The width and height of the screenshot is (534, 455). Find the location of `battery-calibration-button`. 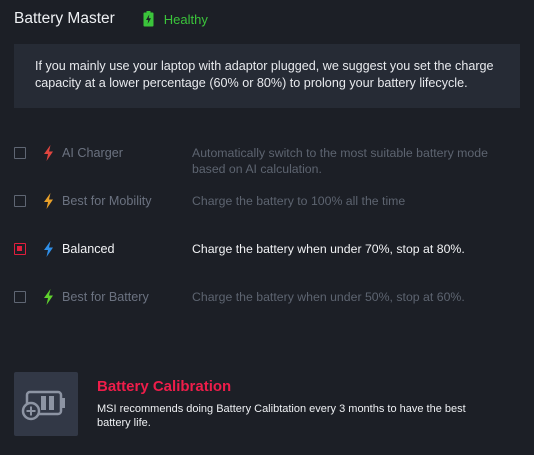

battery-calibration-button is located at coordinates (46, 404).